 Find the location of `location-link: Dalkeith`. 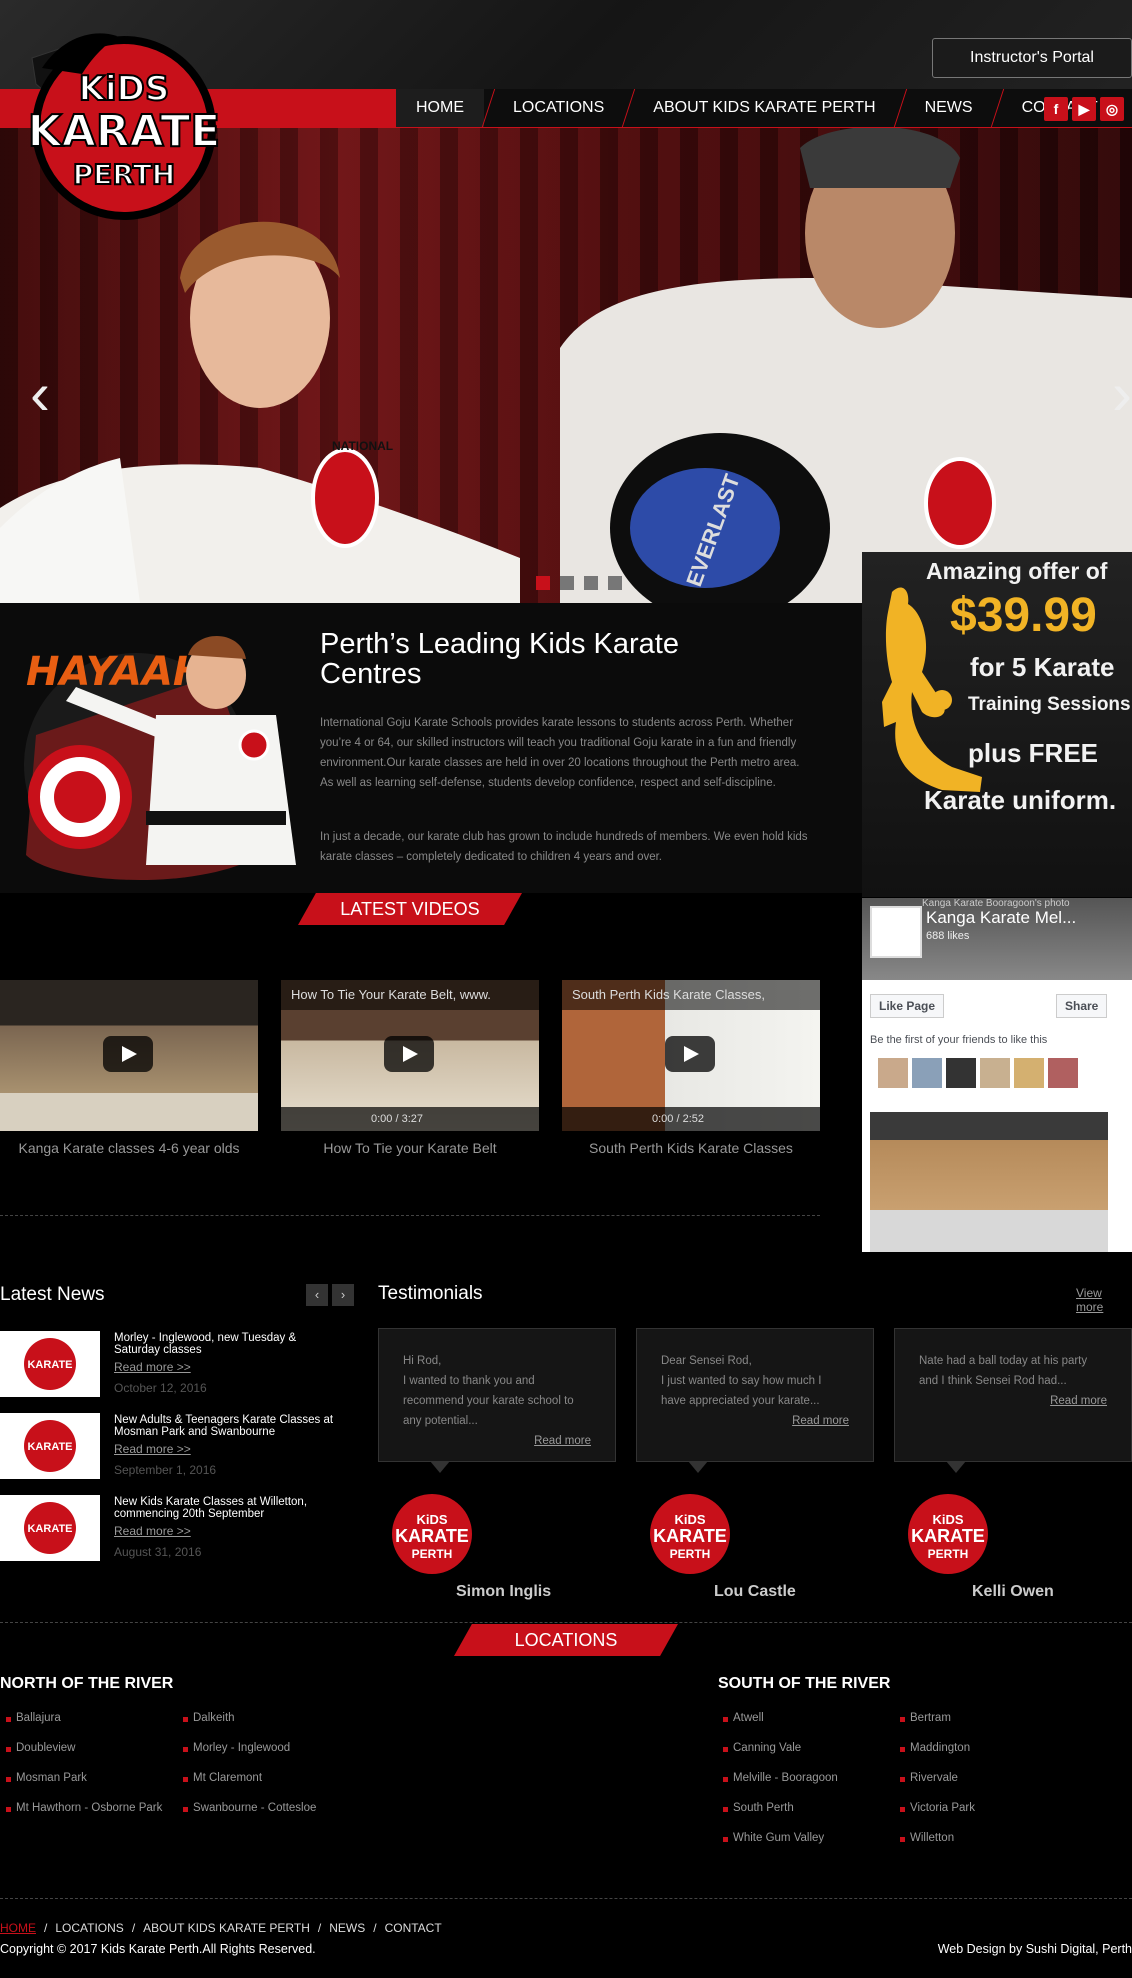

location-link: Dalkeith is located at coordinates (209, 1718).